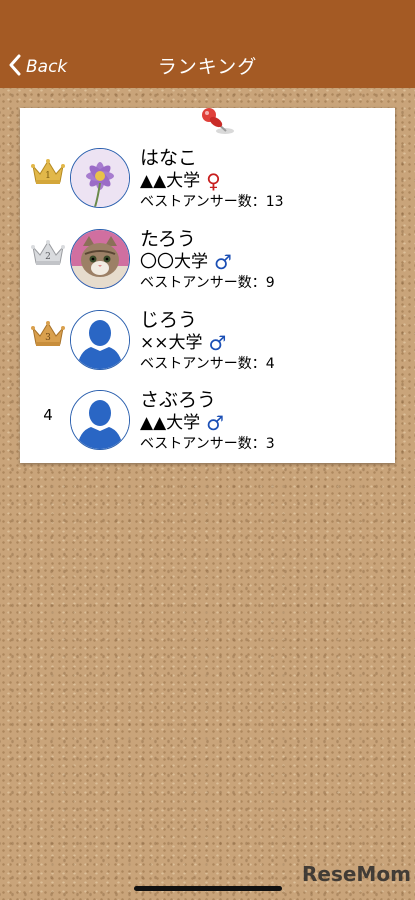  Describe the element at coordinates (213, 181) in the screenshot. I see `female-icon: ♀` at that location.